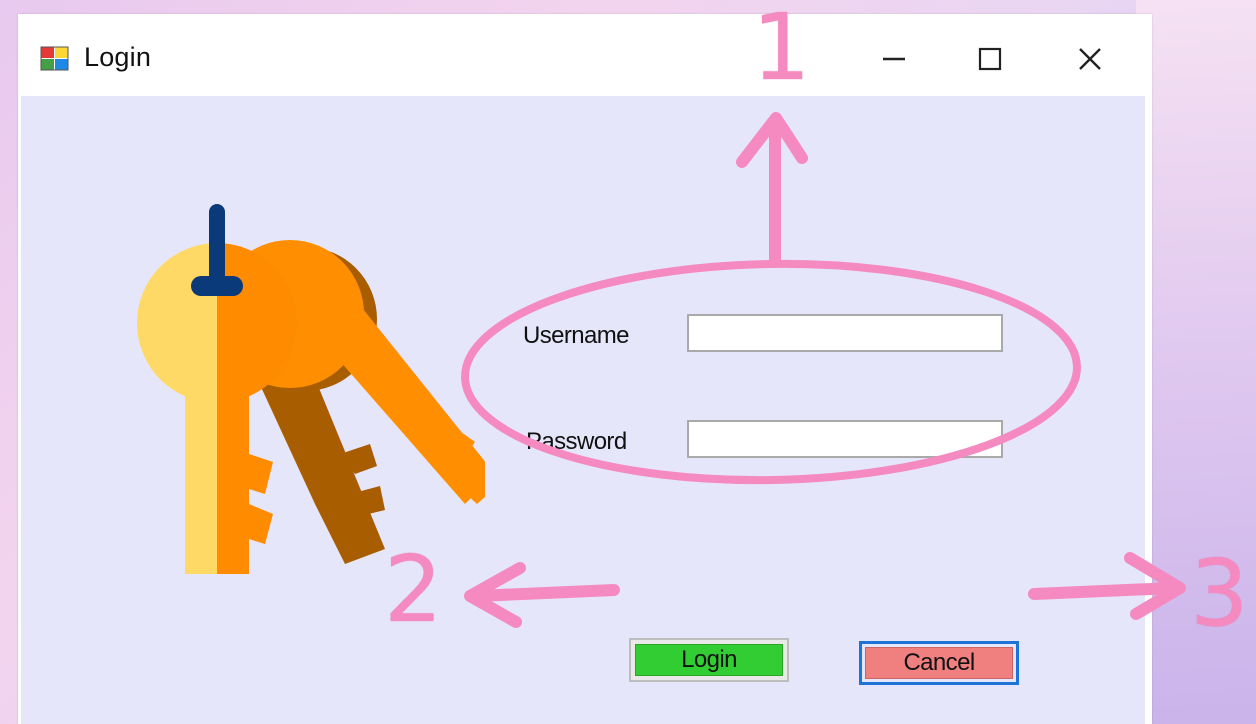 The width and height of the screenshot is (1256, 724). I want to click on window-title: Login, so click(118, 57).